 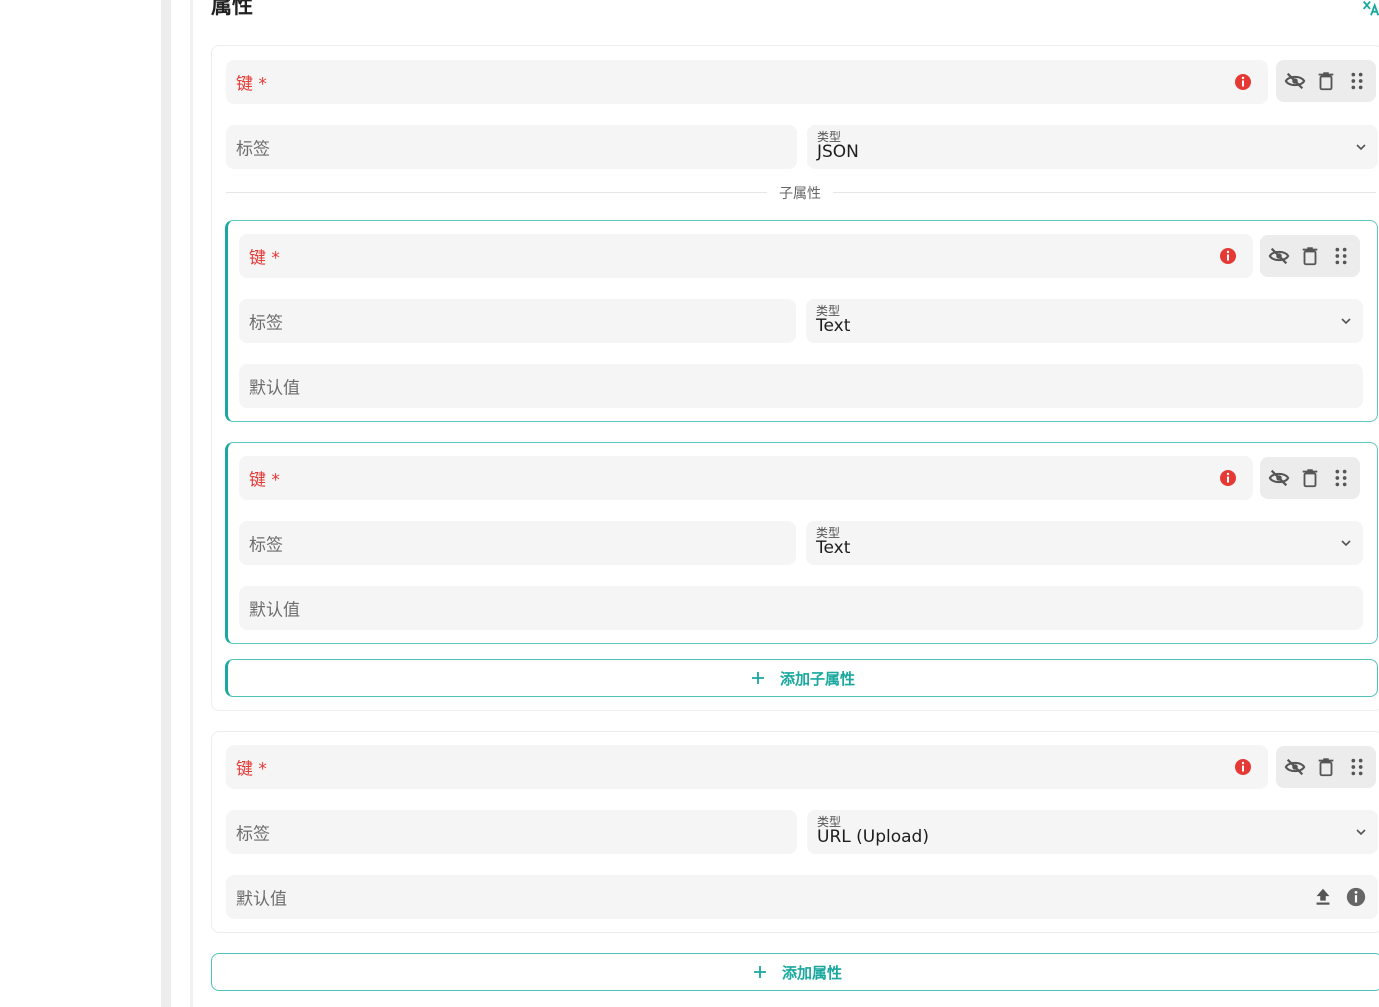 I want to click on type-value: URL (Upload), so click(x=873, y=837).